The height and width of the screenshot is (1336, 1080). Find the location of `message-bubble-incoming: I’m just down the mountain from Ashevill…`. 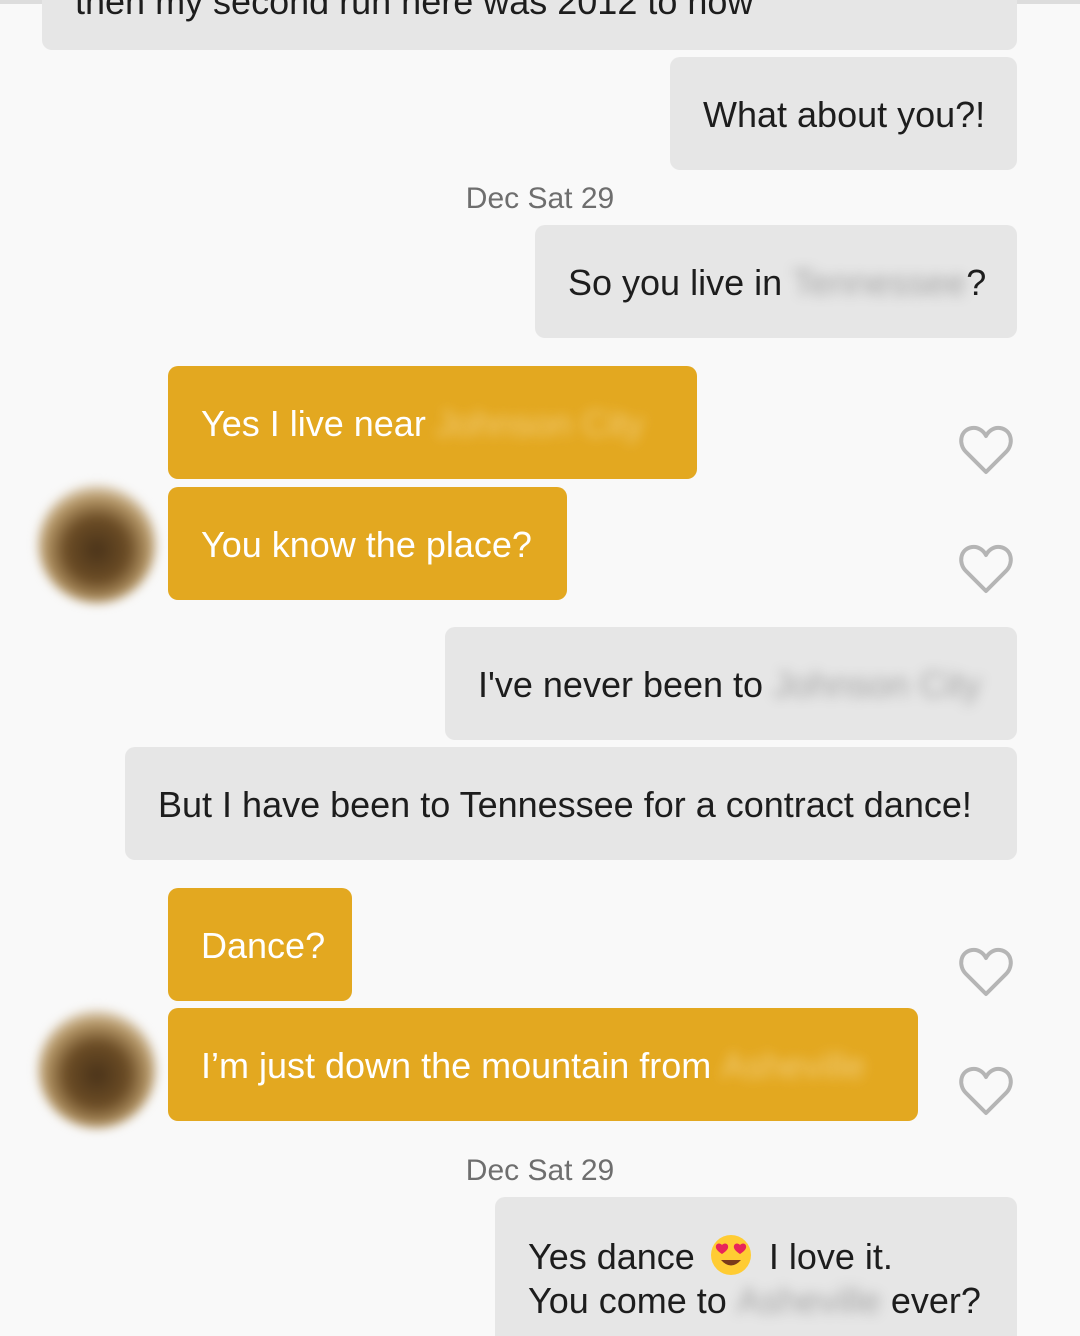

message-bubble-incoming: I’m just down the mountain from Ashevill… is located at coordinates (543, 1064).